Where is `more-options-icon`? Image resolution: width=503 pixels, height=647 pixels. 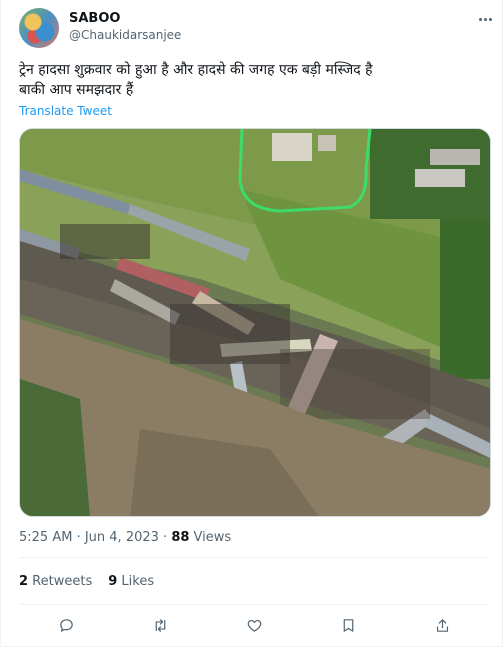 more-options-icon is located at coordinates (485, 19).